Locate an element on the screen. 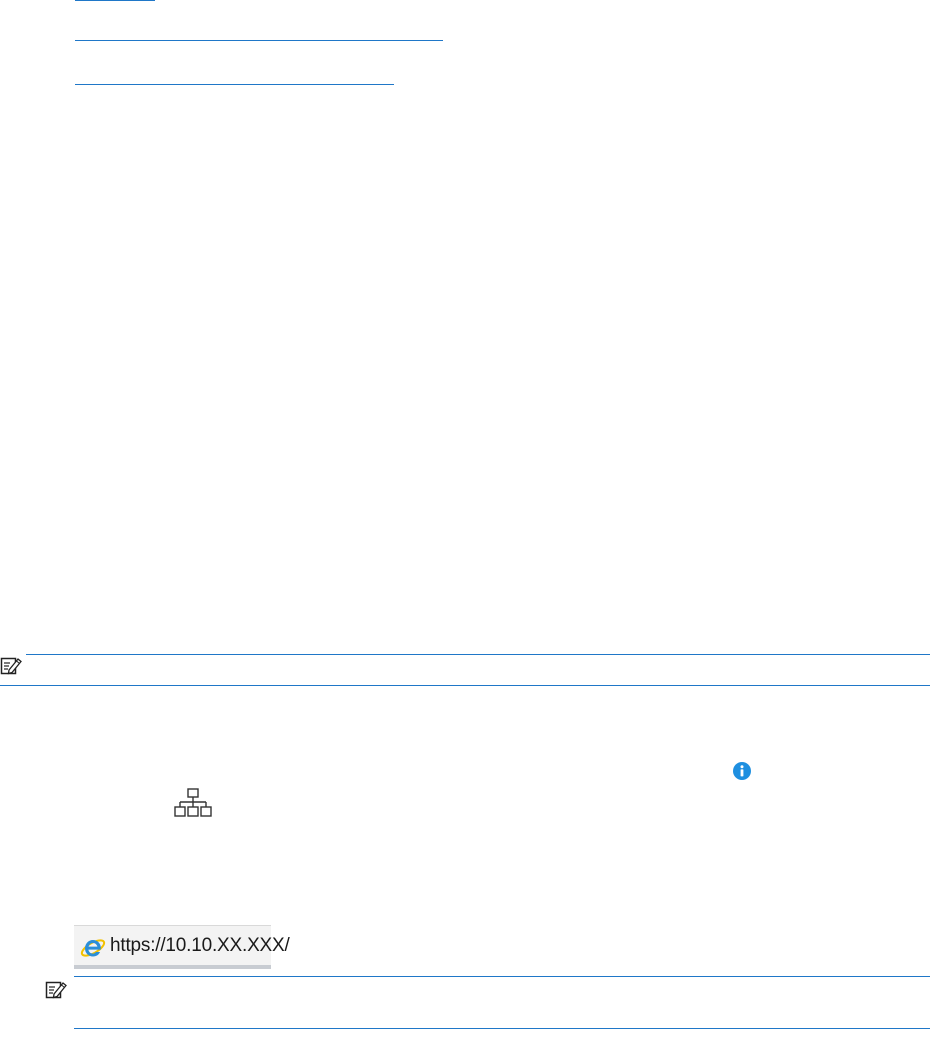  internet-explorer-icon is located at coordinates (93, 948).